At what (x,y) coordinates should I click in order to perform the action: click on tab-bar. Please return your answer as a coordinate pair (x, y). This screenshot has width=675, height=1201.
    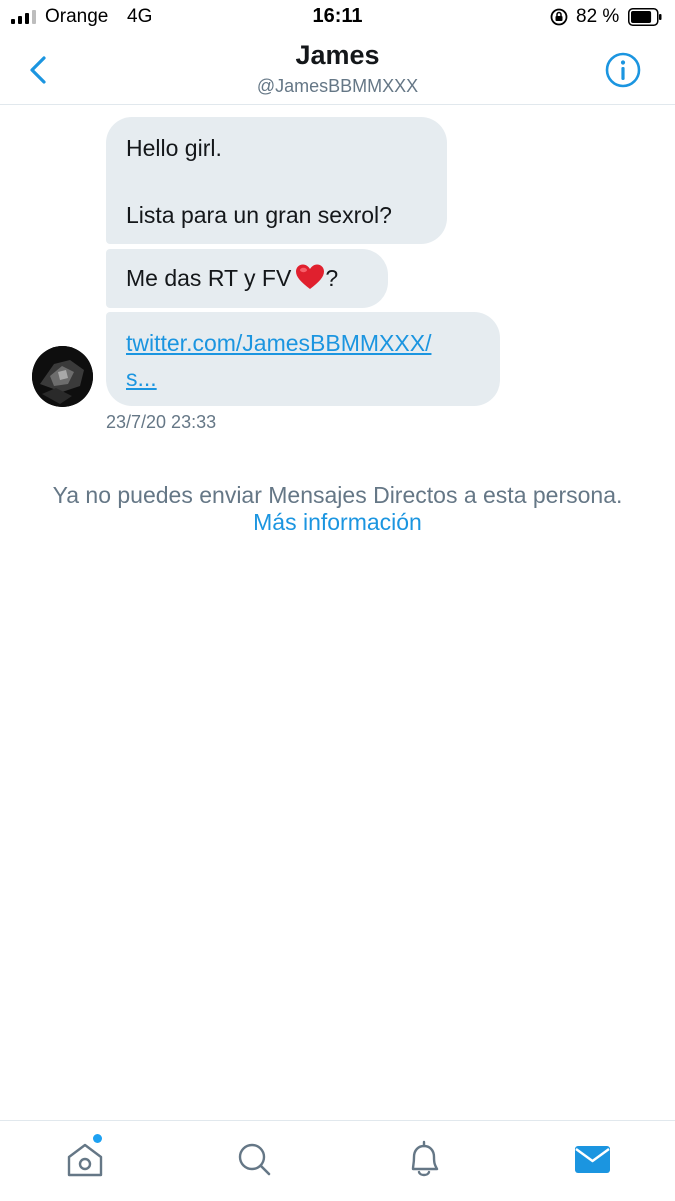
    Looking at the image, I should click on (337, 1160).